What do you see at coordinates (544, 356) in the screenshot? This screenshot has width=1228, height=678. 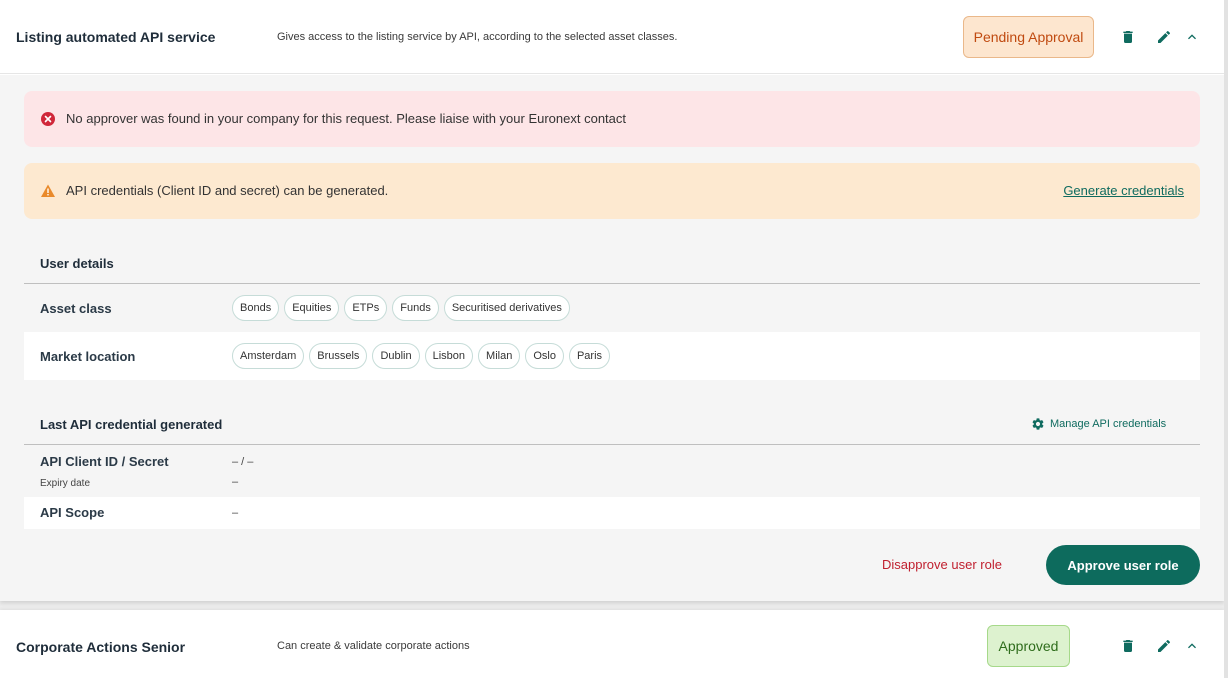 I see `chip-market-location: Oslo` at bounding box center [544, 356].